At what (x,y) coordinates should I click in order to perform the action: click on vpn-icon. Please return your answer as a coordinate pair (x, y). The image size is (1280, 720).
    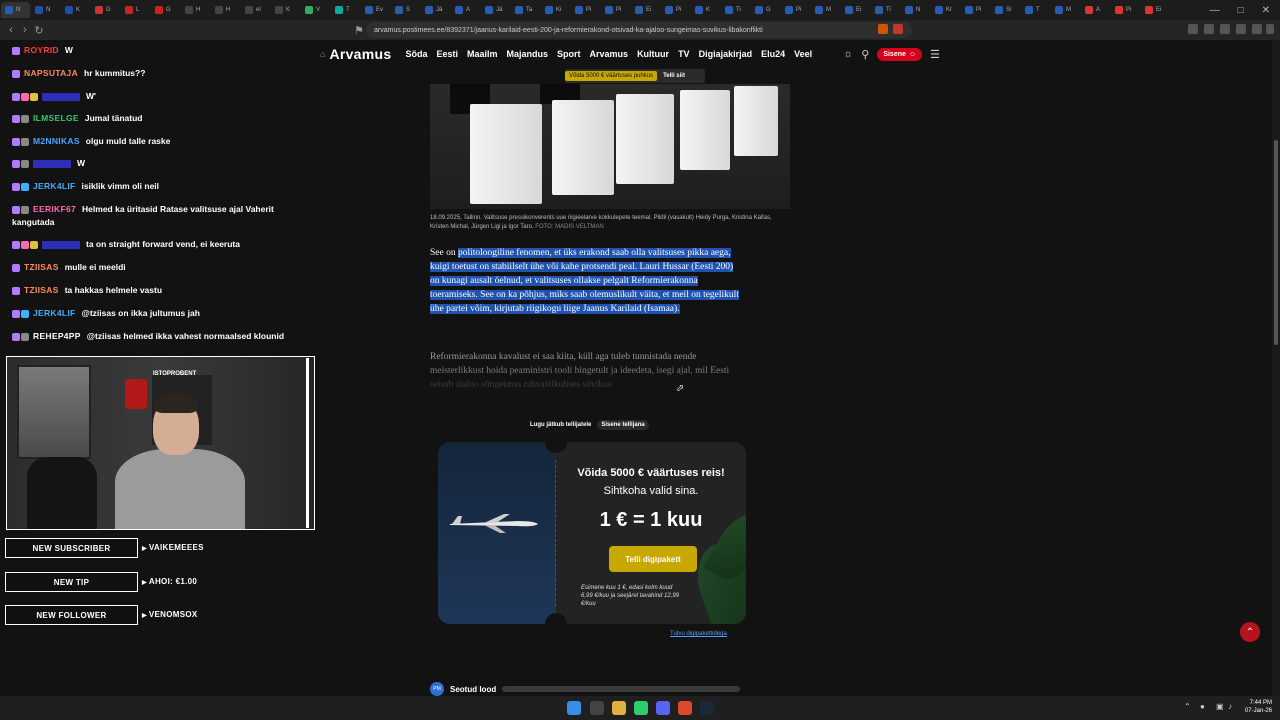
    Looking at the image, I should click on (1241, 29).